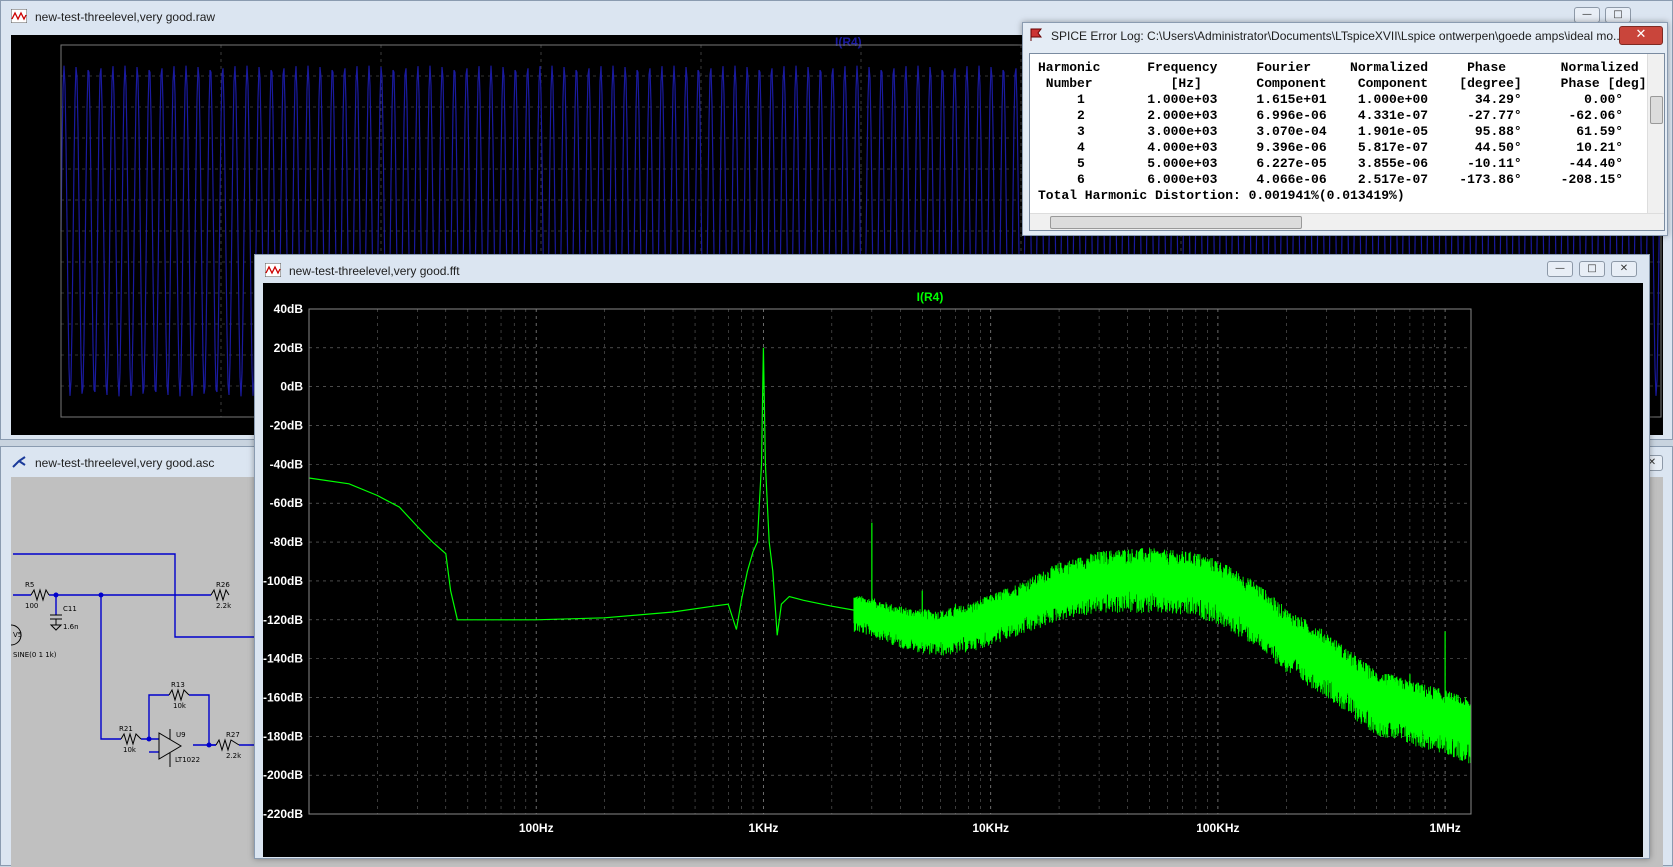  Describe the element at coordinates (1624, 269) in the screenshot. I see `fft-close-button: ✕` at that location.